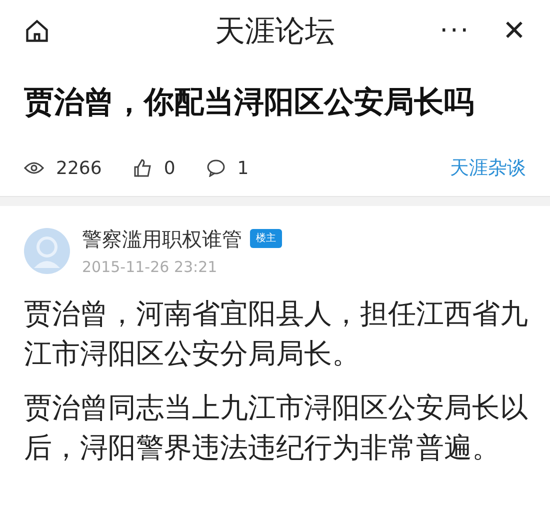 This screenshot has height=506, width=550. I want to click on body-paragraph: 贾治曾，河南省宜阳县人，担任江西省九江市浔阳区公安分局局长。, so click(276, 334).